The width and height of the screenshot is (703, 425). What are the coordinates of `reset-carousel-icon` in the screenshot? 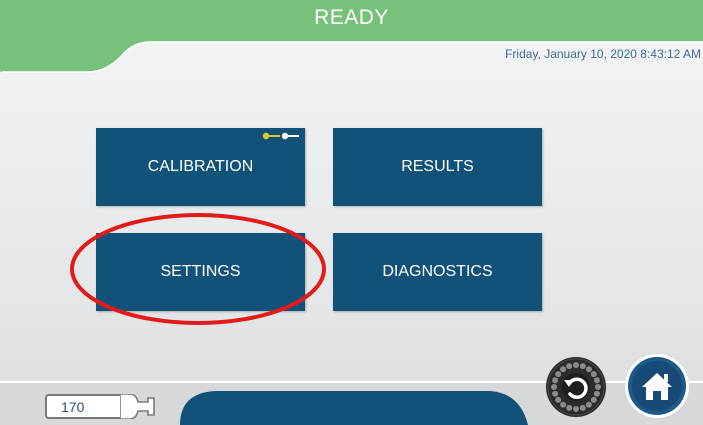 It's located at (576, 387).